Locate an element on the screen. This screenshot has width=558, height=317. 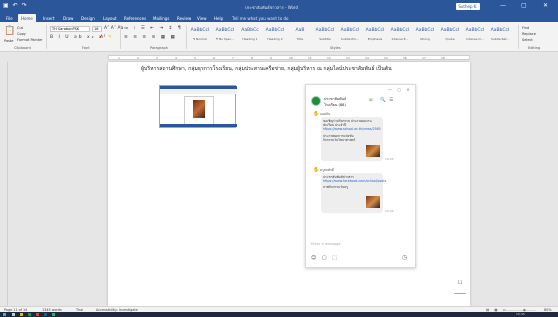
tab-design: Design is located at coordinates (88, 18).